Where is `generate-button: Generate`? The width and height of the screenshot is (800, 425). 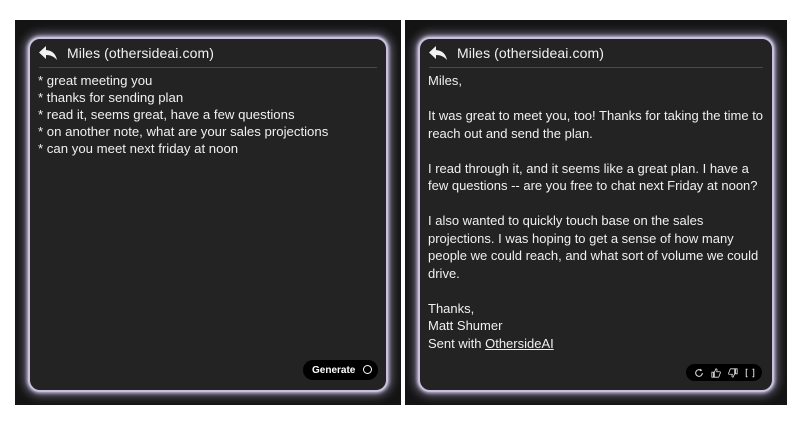
generate-button: Generate is located at coordinates (340, 370).